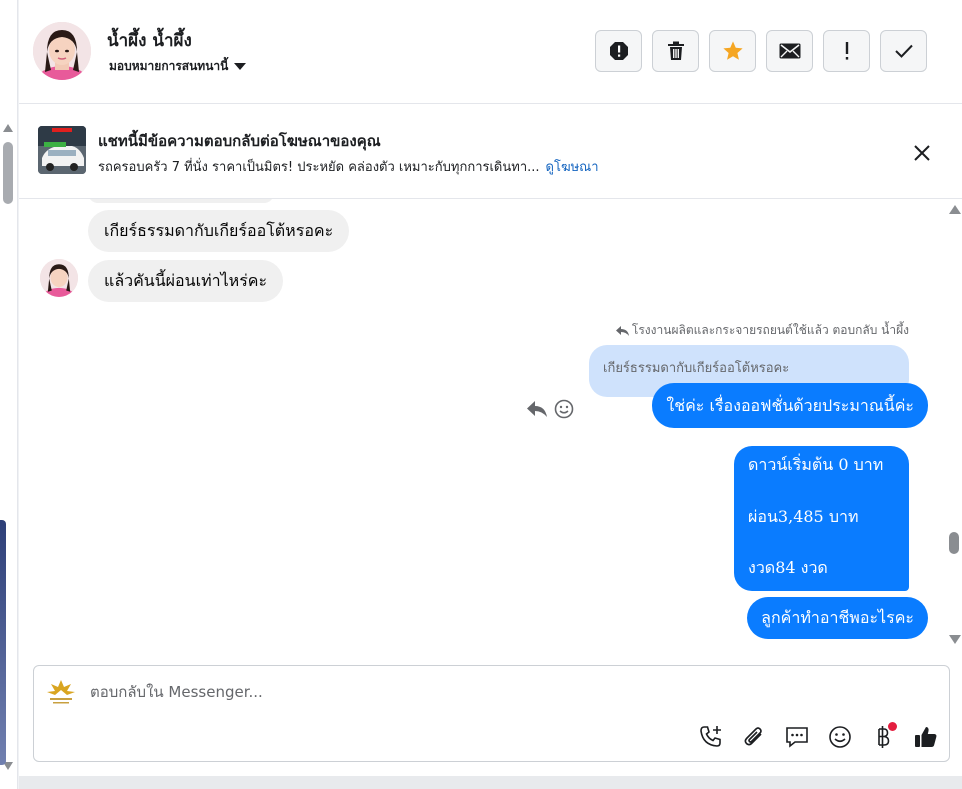 Image resolution: width=962 pixels, height=789 pixels. I want to click on react-smiley-icon, so click(564, 409).